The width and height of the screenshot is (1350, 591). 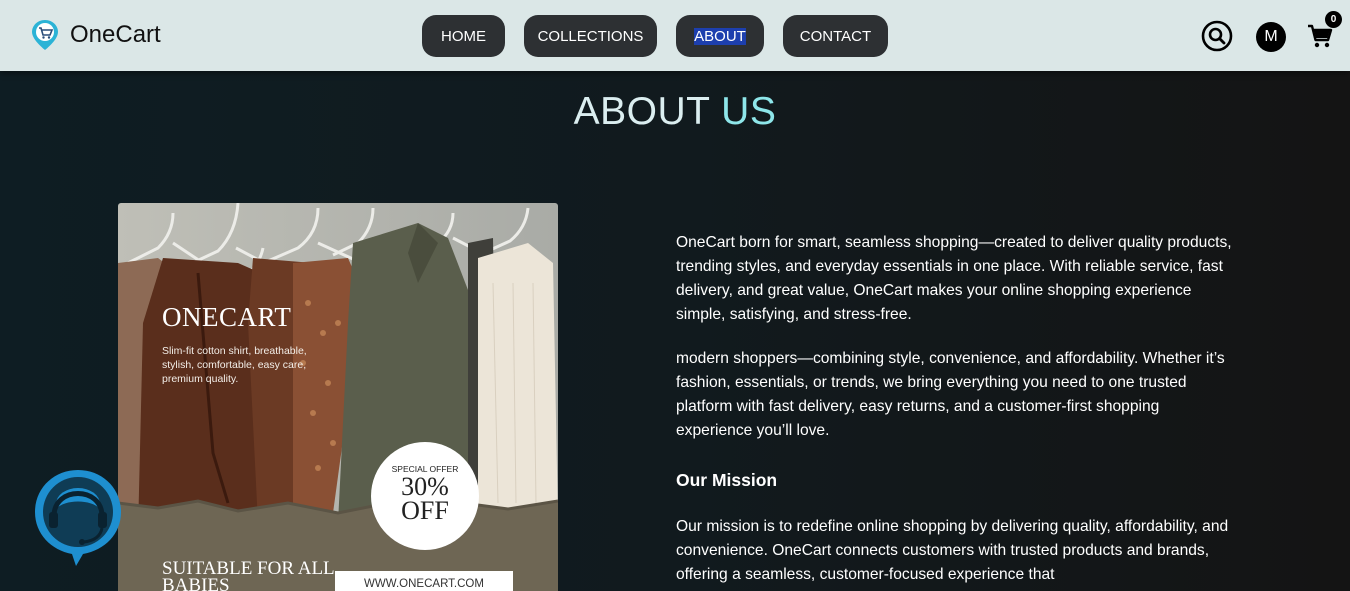 I want to click on search-icon, so click(x=1217, y=36).